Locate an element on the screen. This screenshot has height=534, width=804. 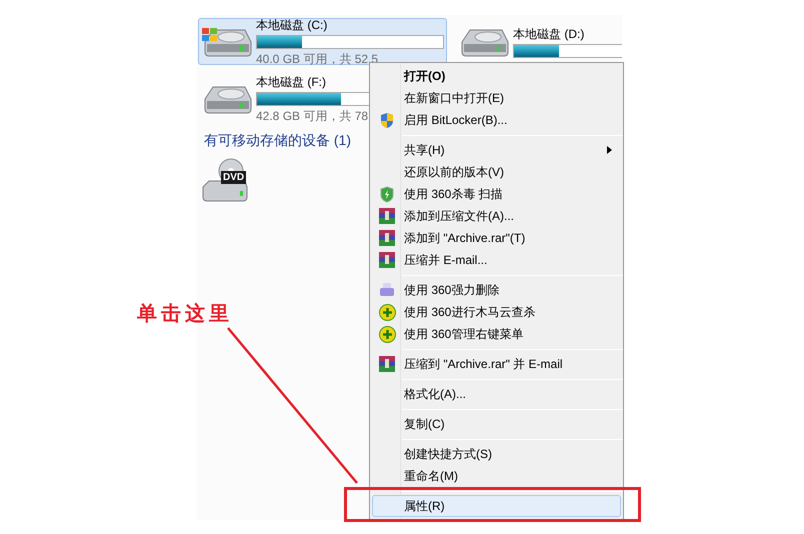
menu-item: 复制(C) is located at coordinates (496, 424).